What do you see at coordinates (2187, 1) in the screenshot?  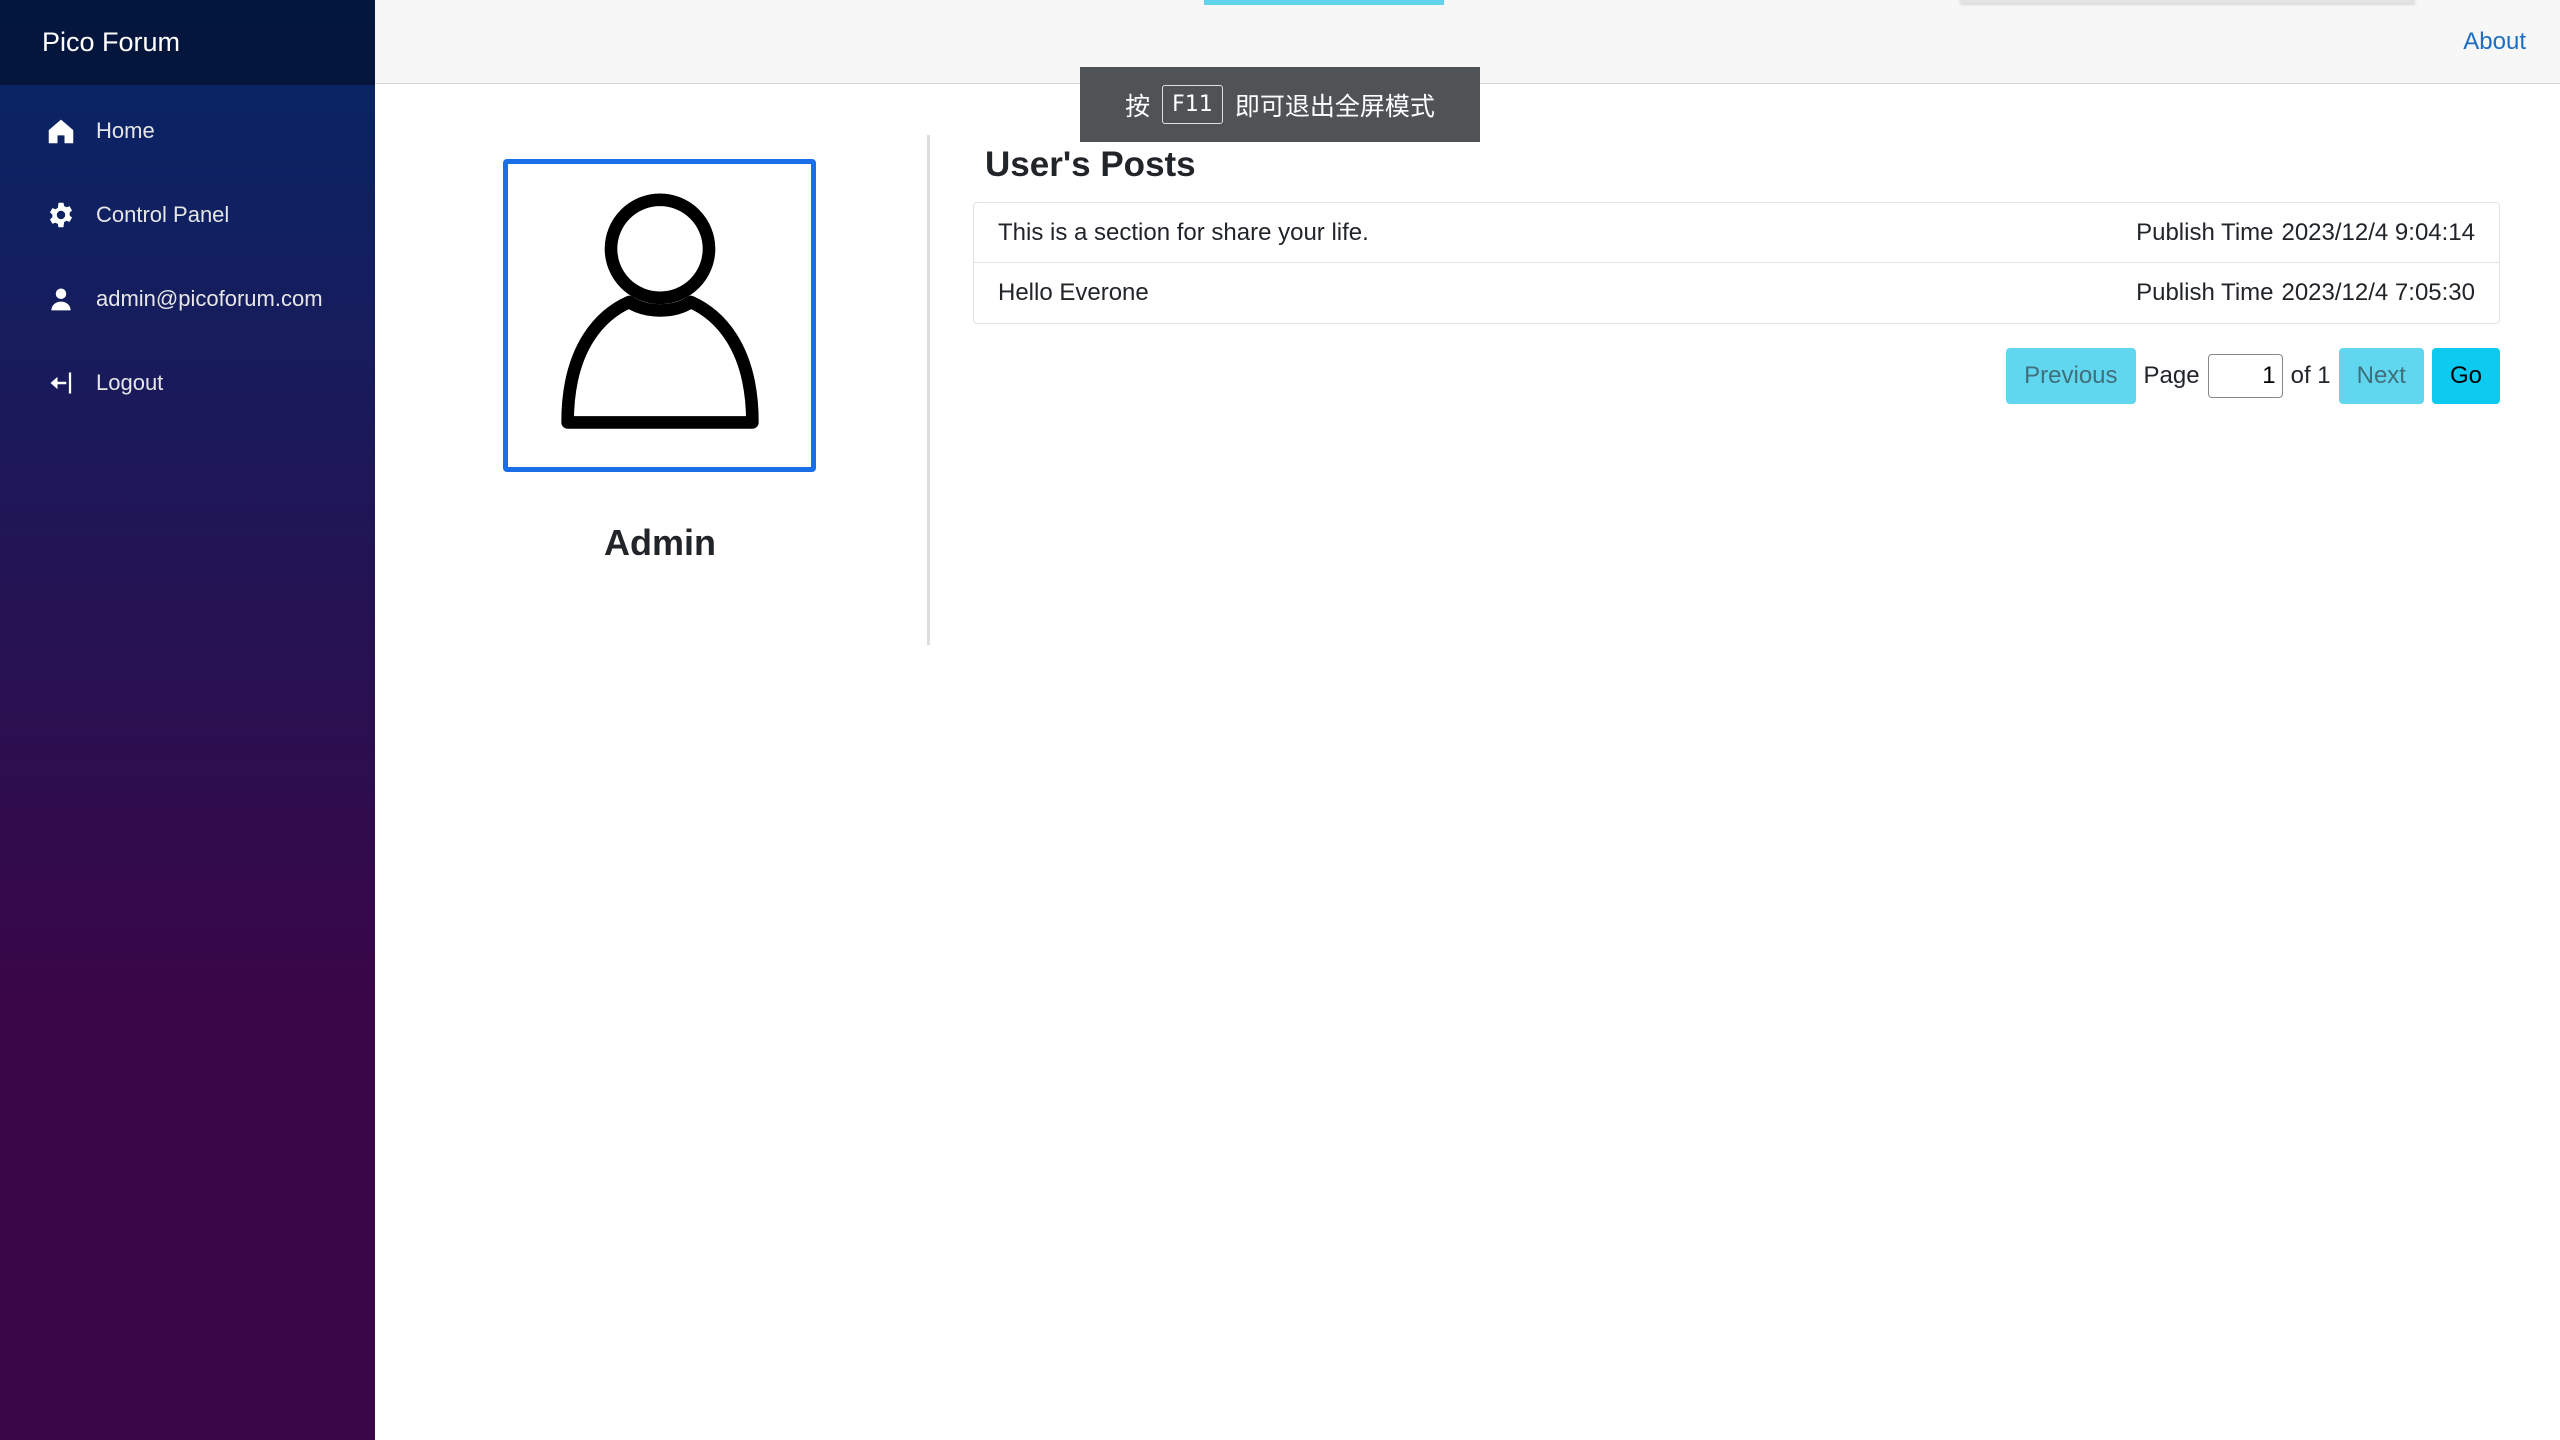 I see `dropdown-edge` at bounding box center [2187, 1].